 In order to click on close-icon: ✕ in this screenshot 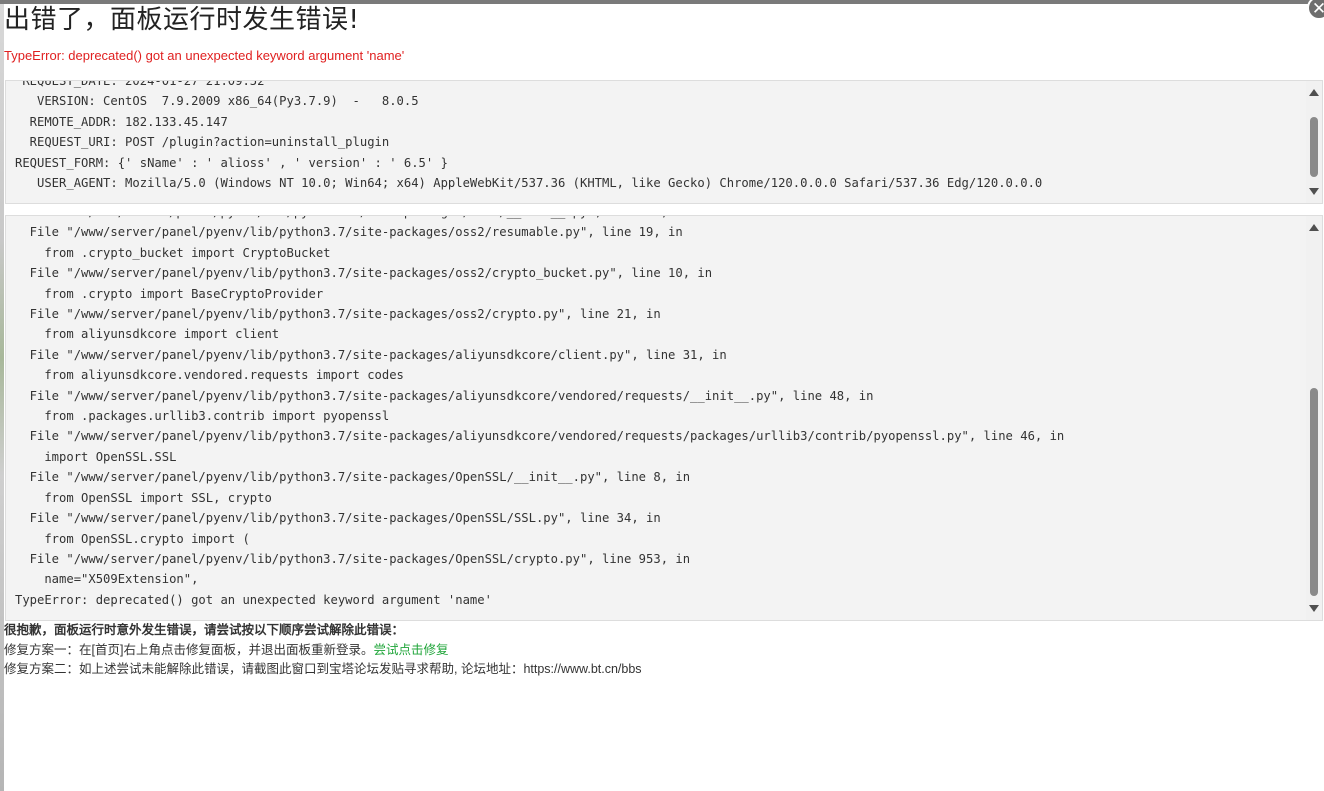, I will do `click(1315, 10)`.